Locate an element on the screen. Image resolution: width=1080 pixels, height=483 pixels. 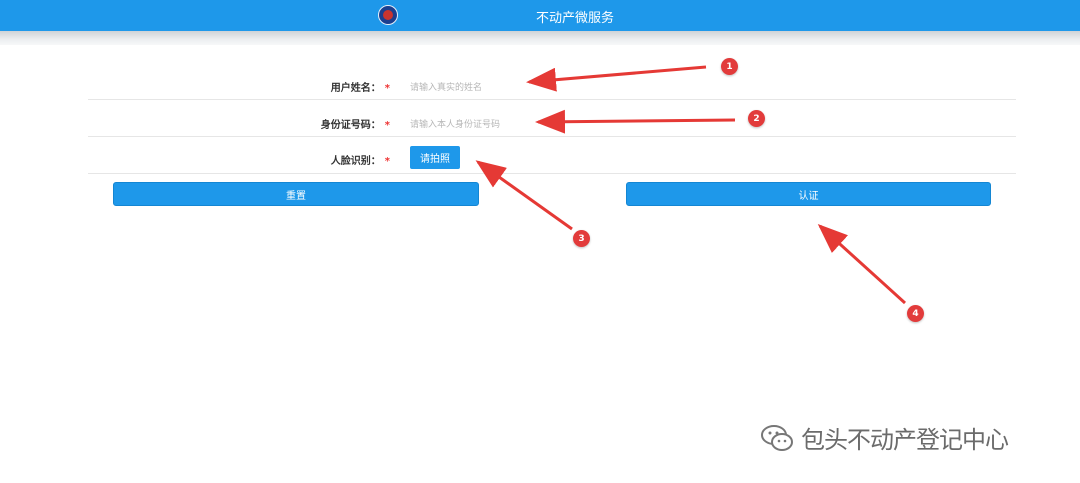
marker-2: 2 is located at coordinates (756, 118).